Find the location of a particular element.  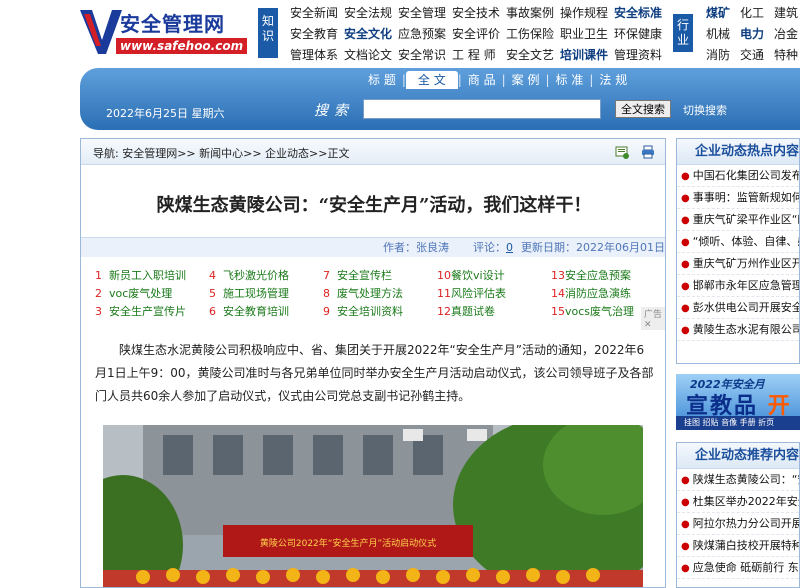

nav-link: 环保健康 is located at coordinates (641, 34).